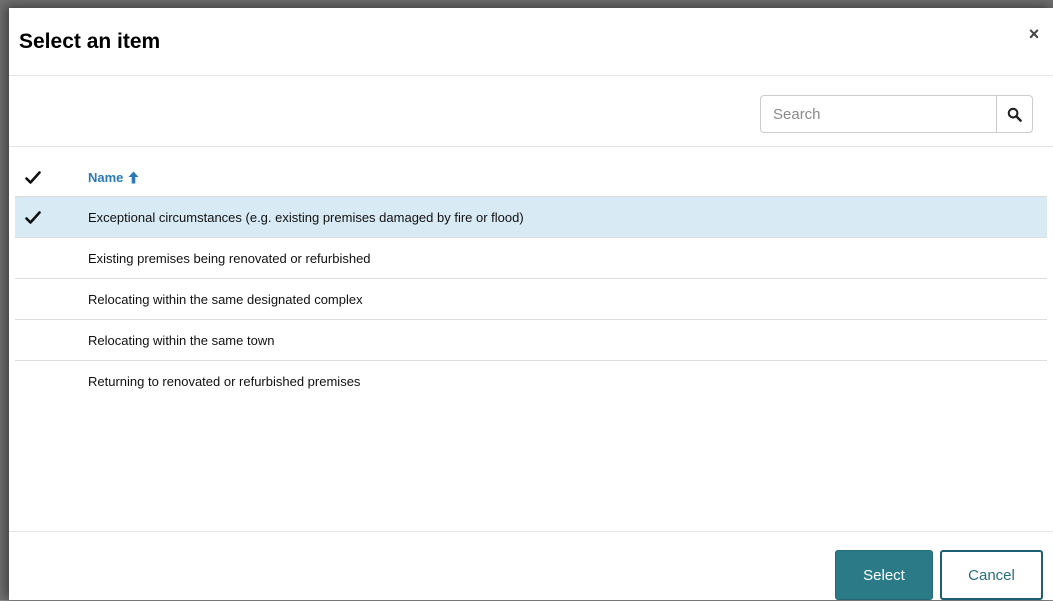  I want to click on select-button: Select, so click(884, 575).